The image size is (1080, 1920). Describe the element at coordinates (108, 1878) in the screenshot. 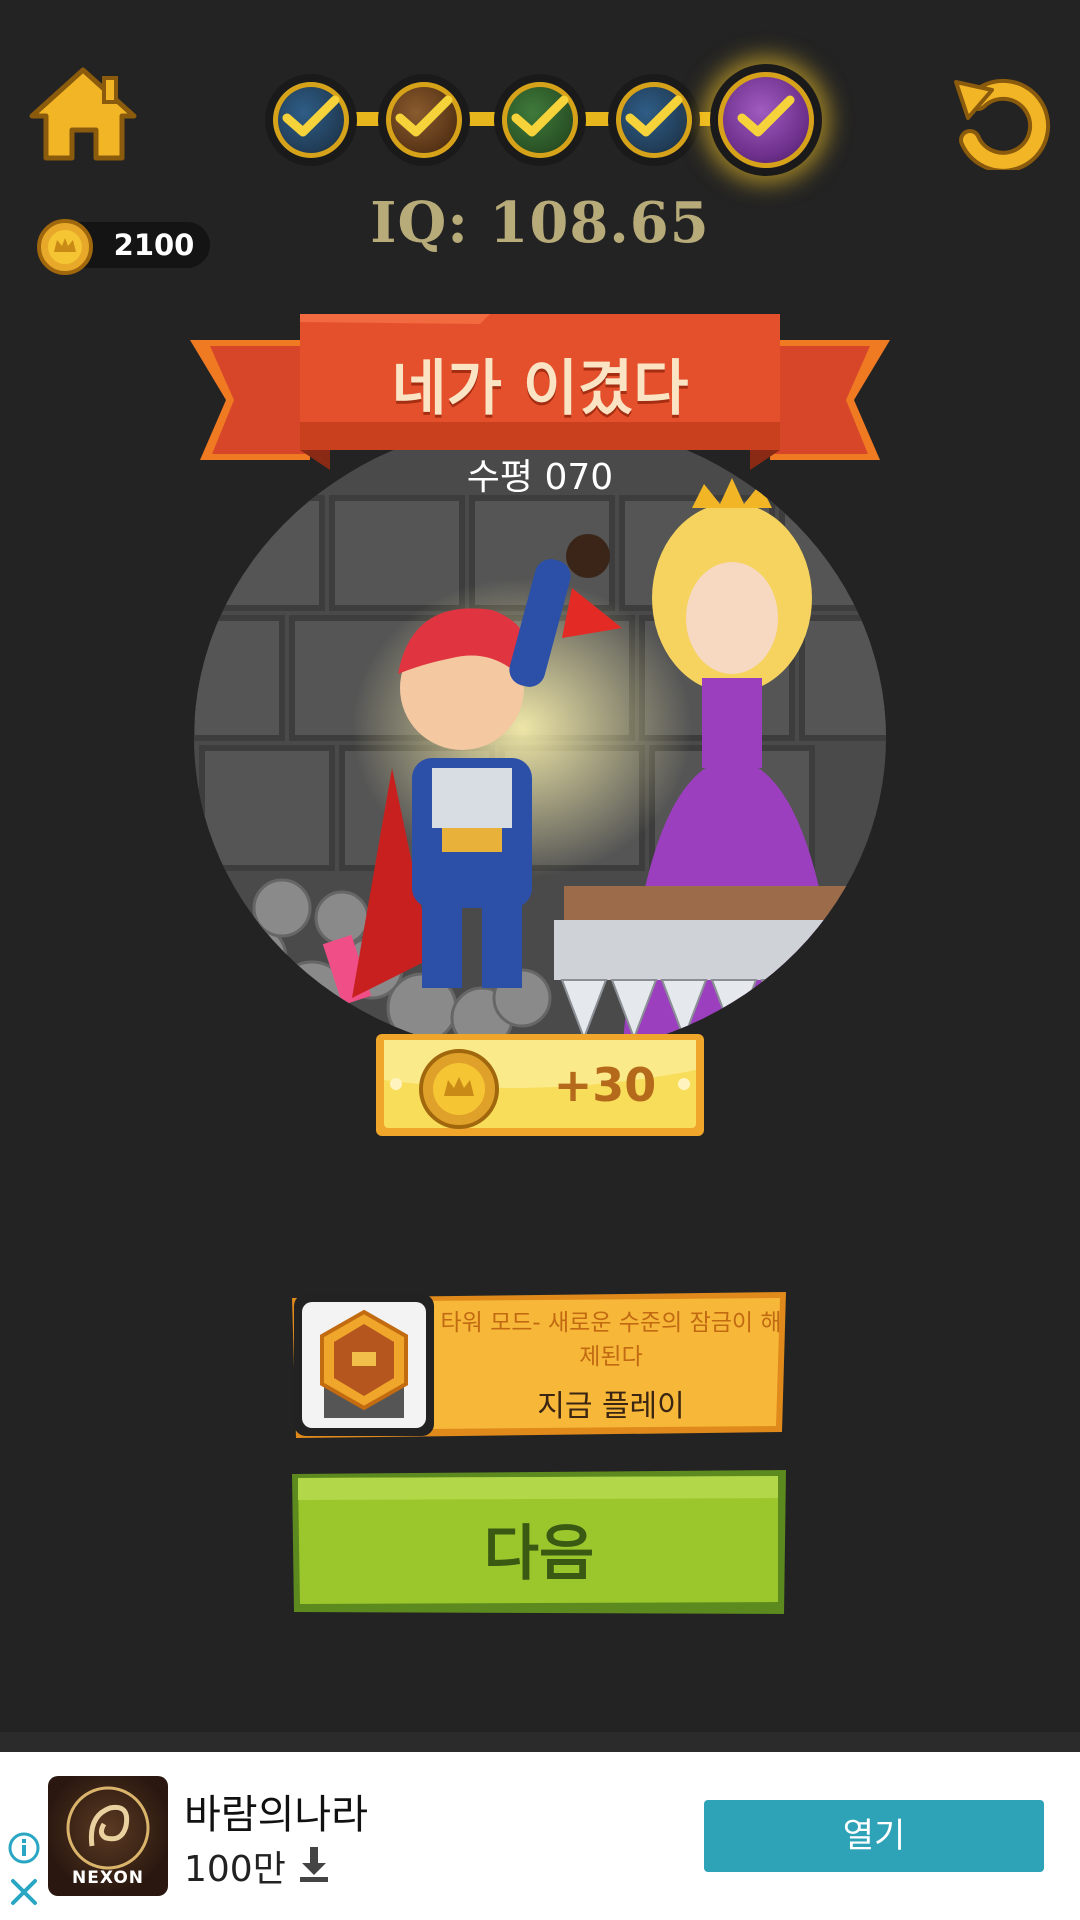

I see `nexon-brand-text: NEXON` at that location.